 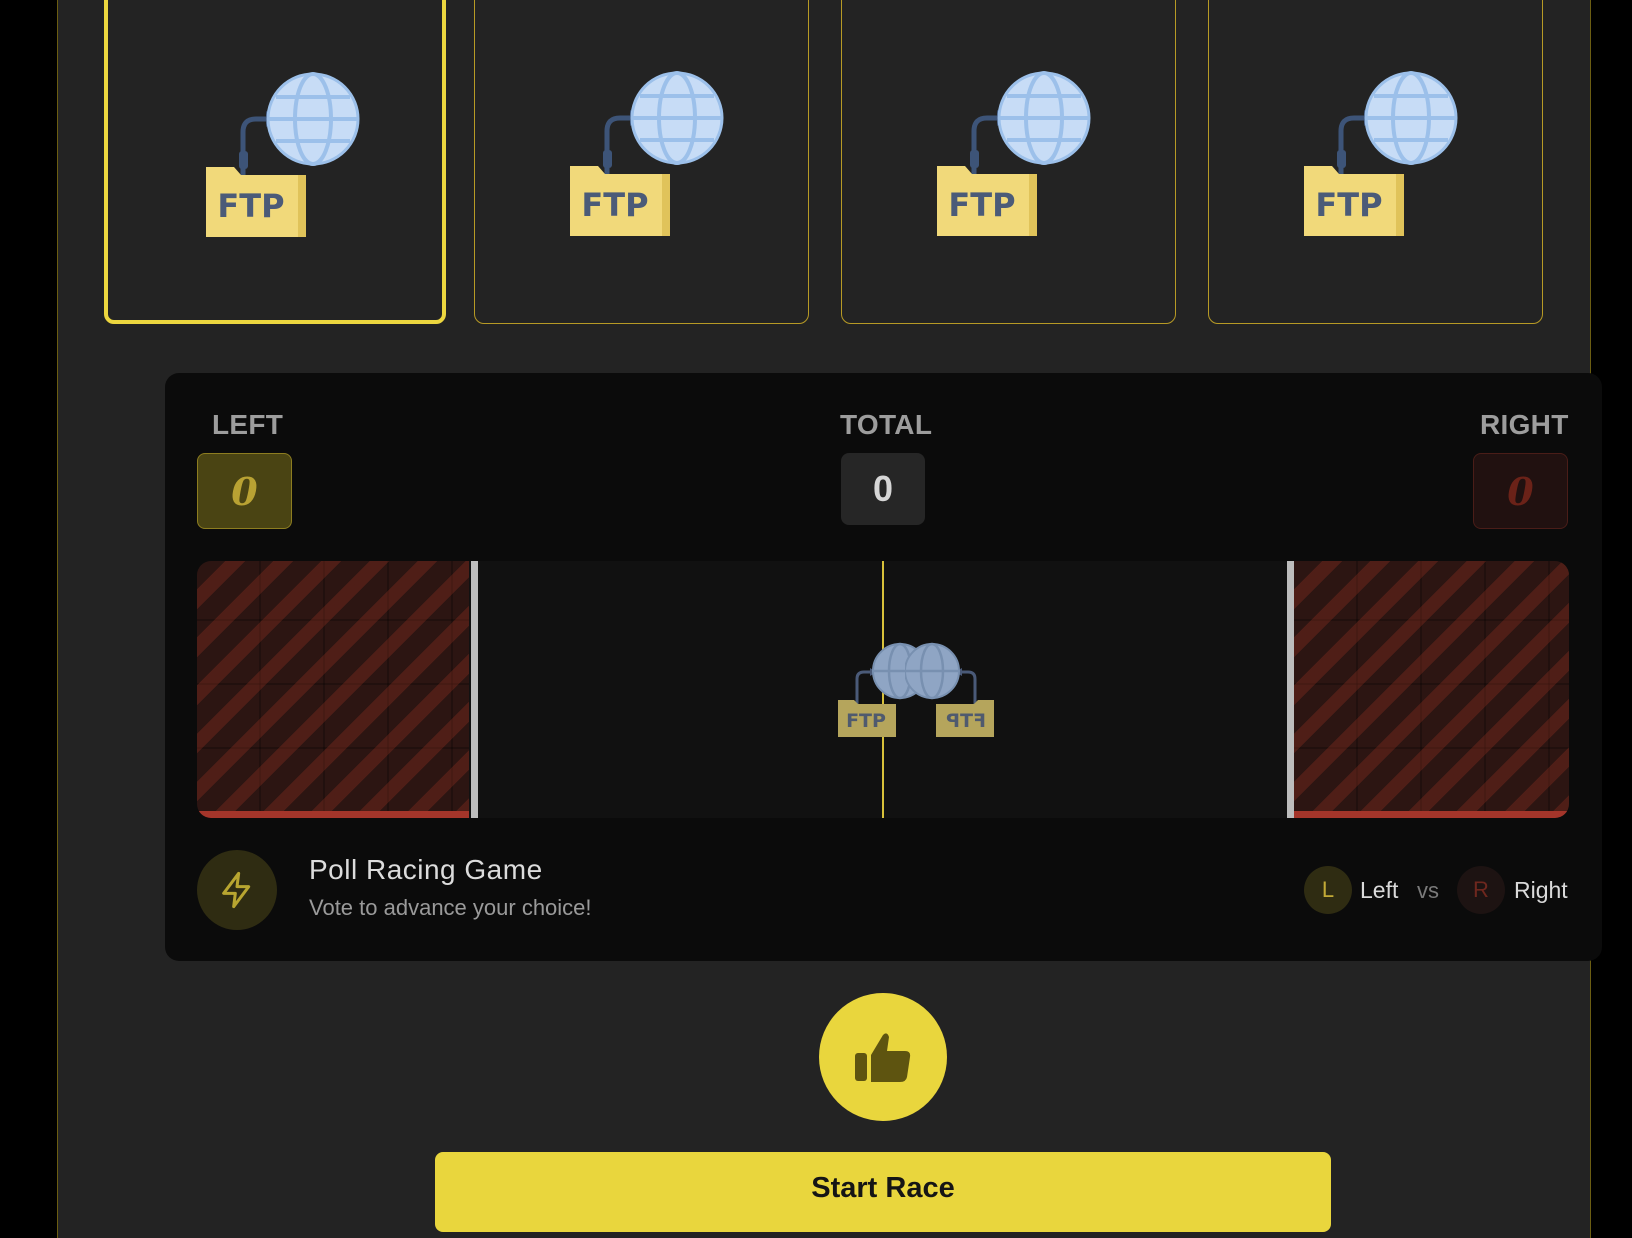 I want to click on thumbs-up-icon, so click(x=883, y=1057).